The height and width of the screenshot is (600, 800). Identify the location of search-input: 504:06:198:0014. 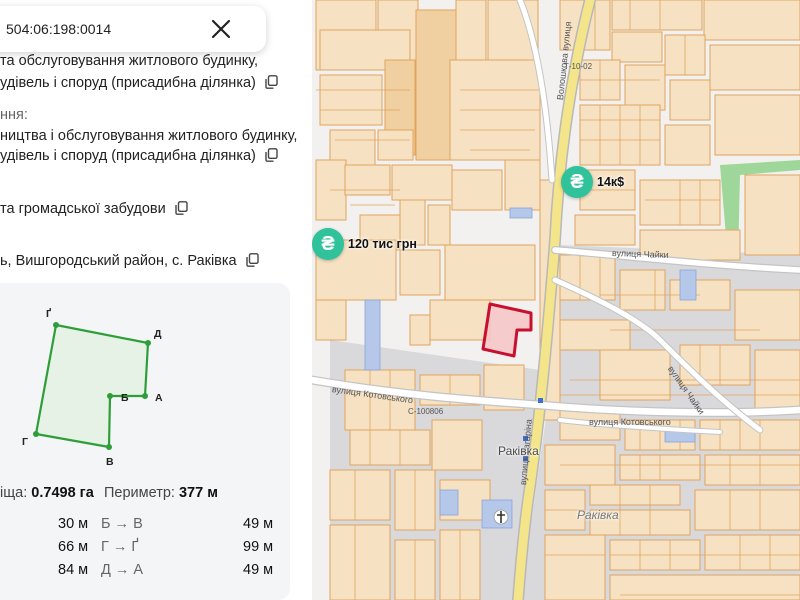
(58, 29).